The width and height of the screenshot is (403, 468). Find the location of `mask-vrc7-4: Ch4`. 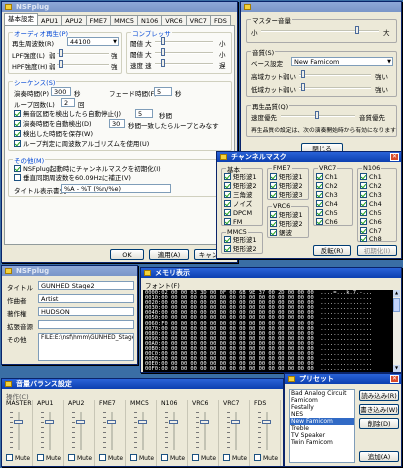

mask-vrc7-4: Ch4 is located at coordinates (327, 204).